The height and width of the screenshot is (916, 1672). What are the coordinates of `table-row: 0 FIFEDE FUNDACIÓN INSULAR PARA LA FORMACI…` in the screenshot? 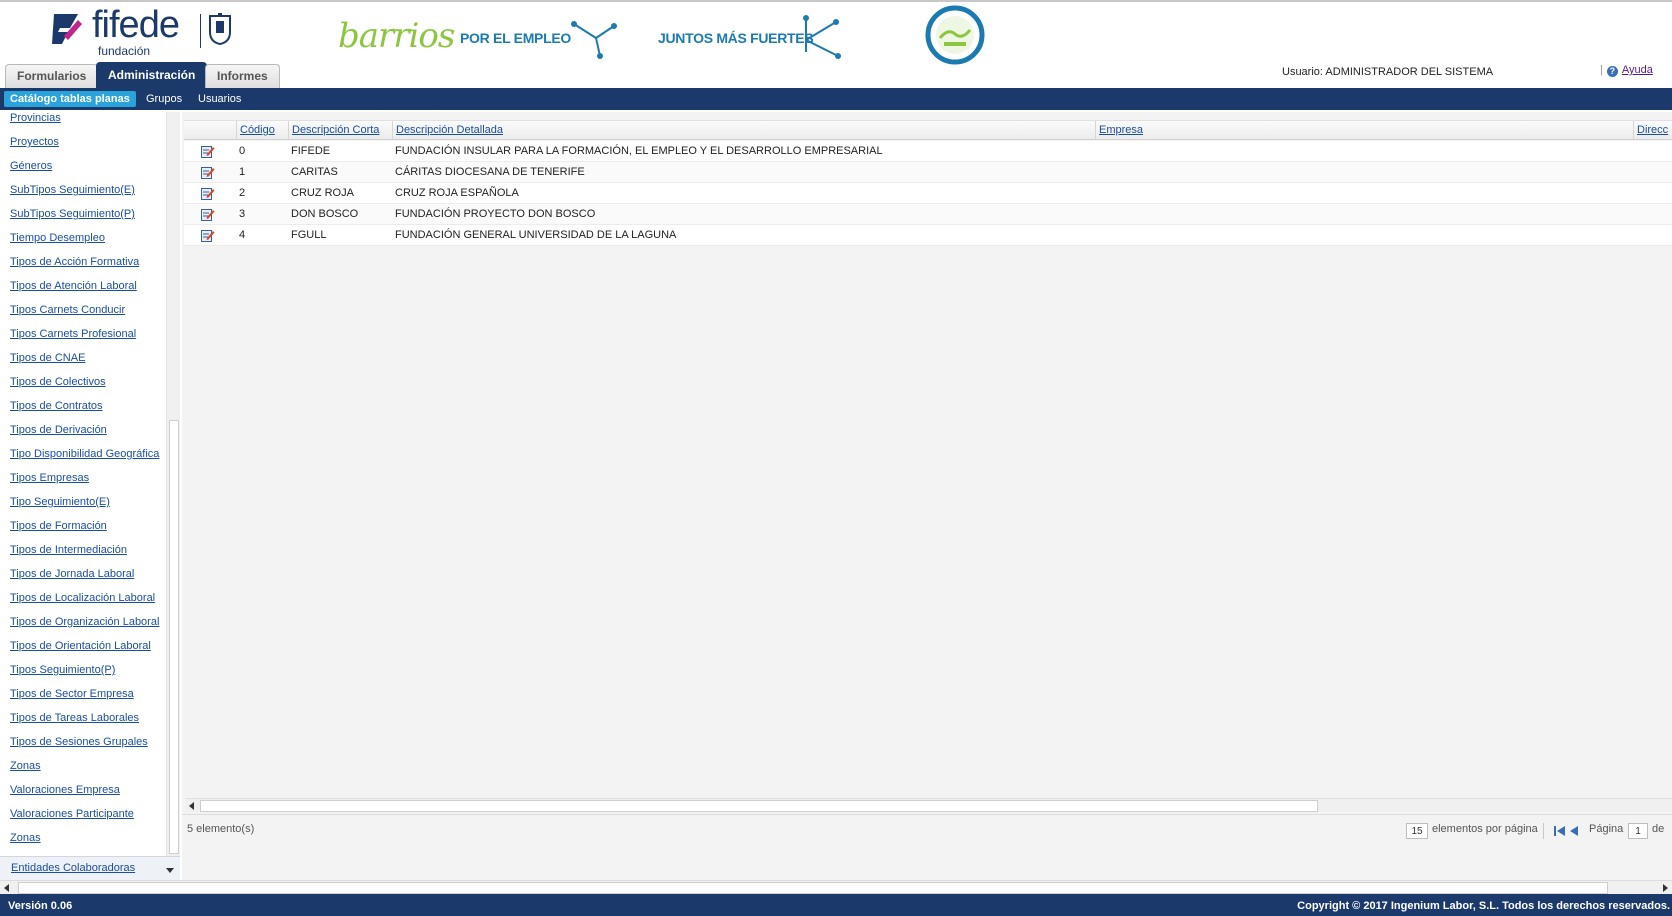 It's located at (928, 151).